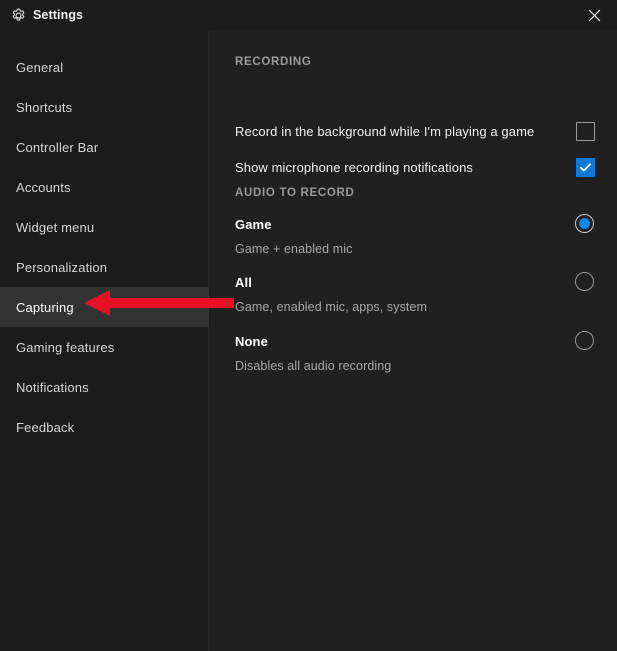 The width and height of the screenshot is (617, 651). What do you see at coordinates (57, 147) in the screenshot?
I see `sidebar-item-label: Controller Bar` at bounding box center [57, 147].